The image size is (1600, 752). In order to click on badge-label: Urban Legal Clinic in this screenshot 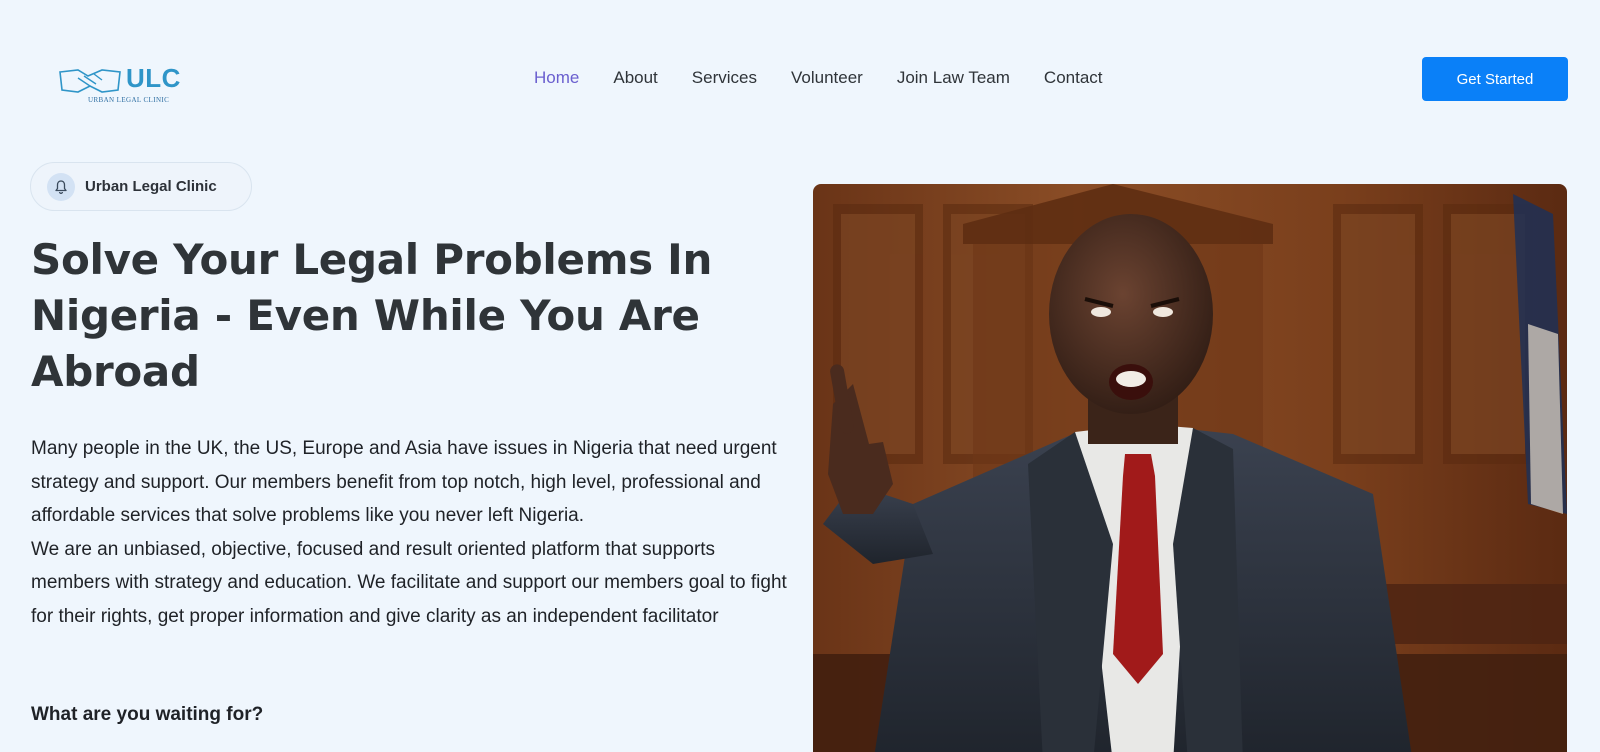, I will do `click(151, 186)`.